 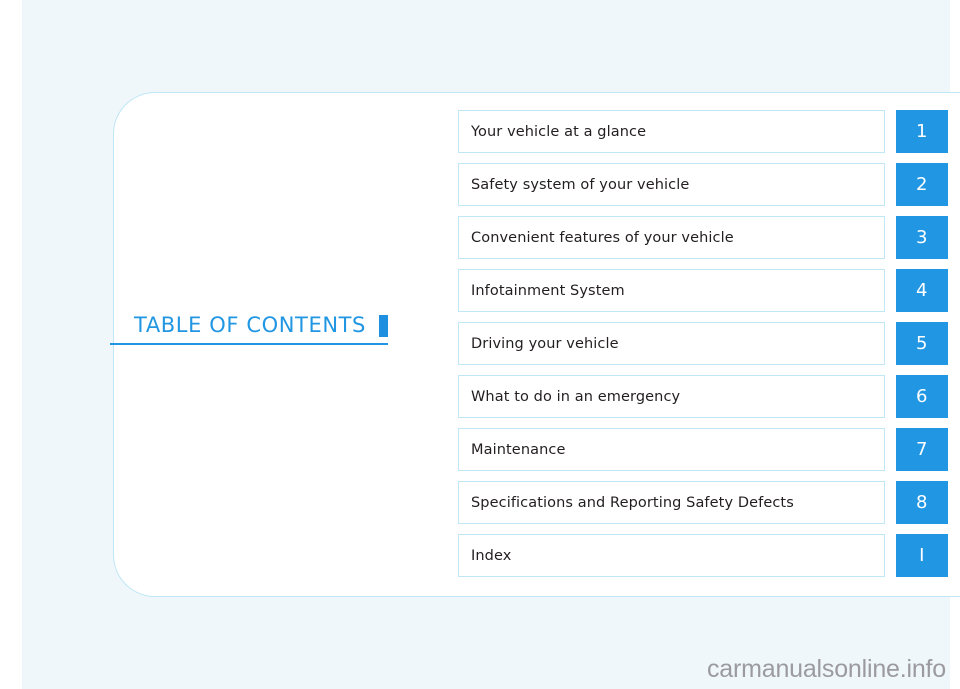 I want to click on chapter-number-badge: 1, so click(x=922, y=131).